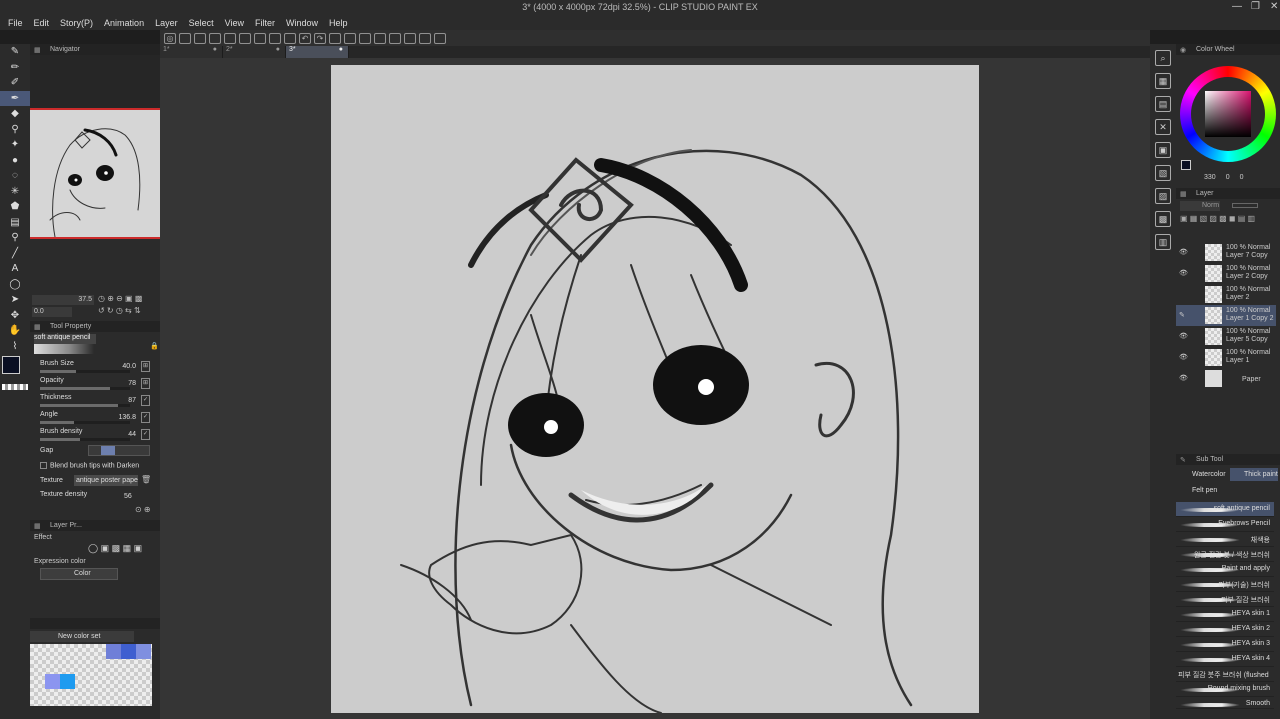  Describe the element at coordinates (170, 38) in the screenshot. I see `clip-studio-icon: ◎` at that location.